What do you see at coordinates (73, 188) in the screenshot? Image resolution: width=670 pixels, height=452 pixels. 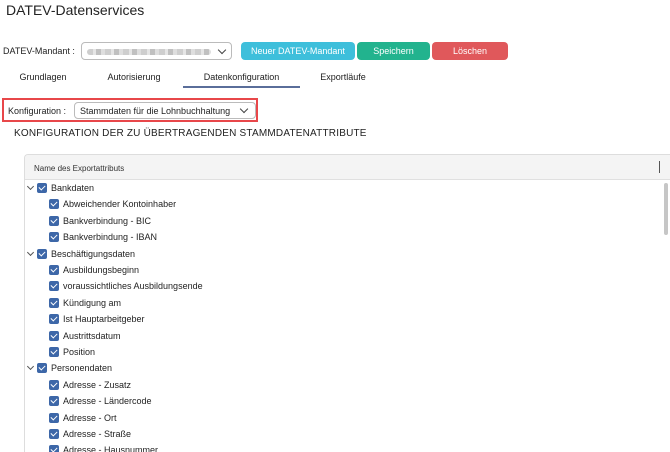 I see `group-label: Bankdaten` at bounding box center [73, 188].